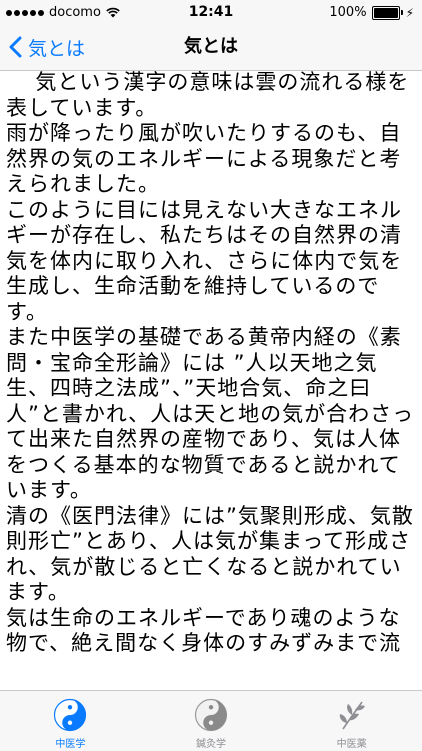 This screenshot has width=422, height=751. I want to click on tab-bar: 中医学 鍼灸学 中医薬, so click(211, 720).